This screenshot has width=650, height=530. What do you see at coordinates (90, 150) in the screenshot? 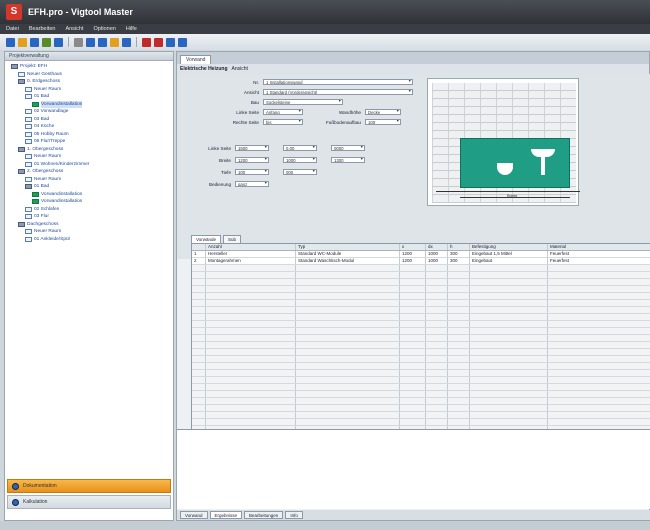
I see `tree-item: 1. Obergeschoss` at bounding box center [90, 150].